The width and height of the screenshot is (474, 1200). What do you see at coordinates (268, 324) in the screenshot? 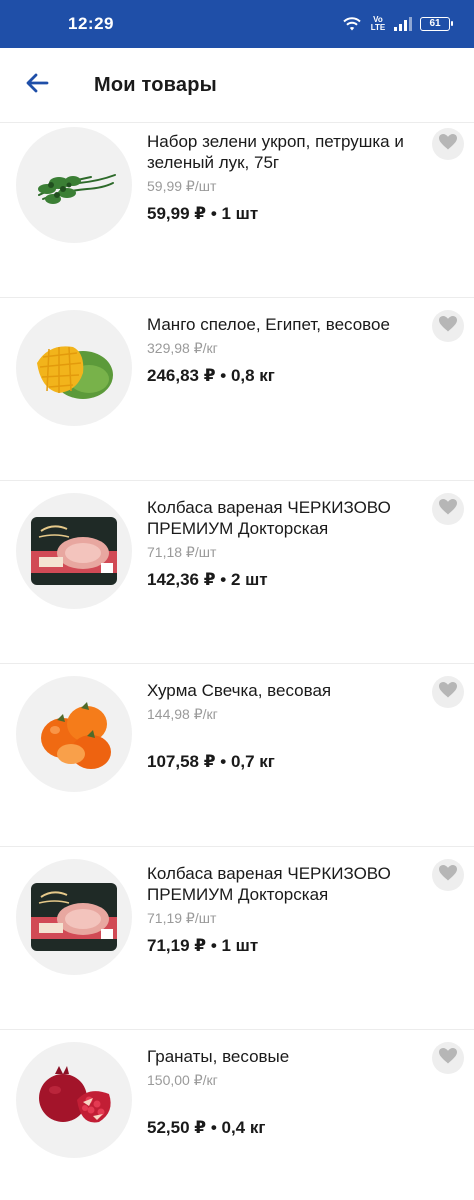
I see `product-name: Манго спелое, Египет, весовое` at bounding box center [268, 324].